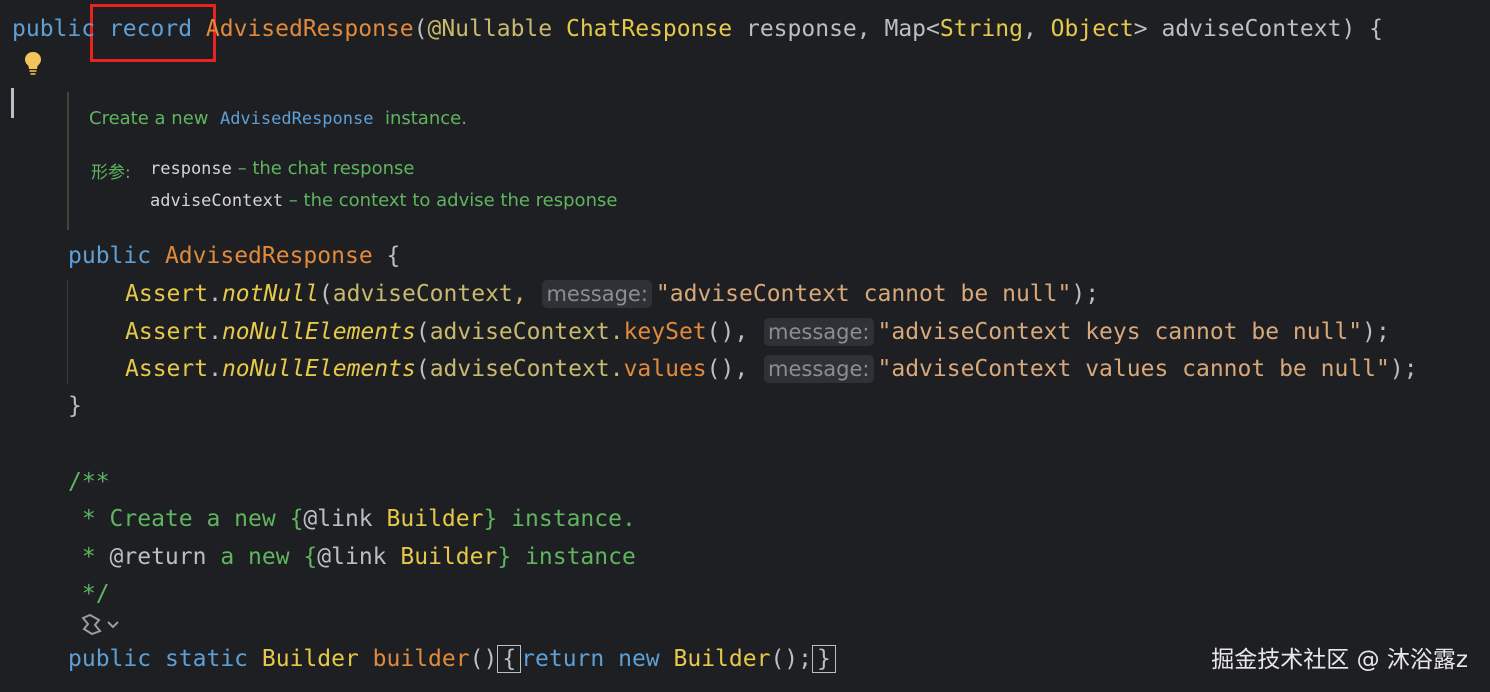 This screenshot has width=1490, height=692. What do you see at coordinates (270, 294) in the screenshot?
I see `method-notnull: notNull` at bounding box center [270, 294].